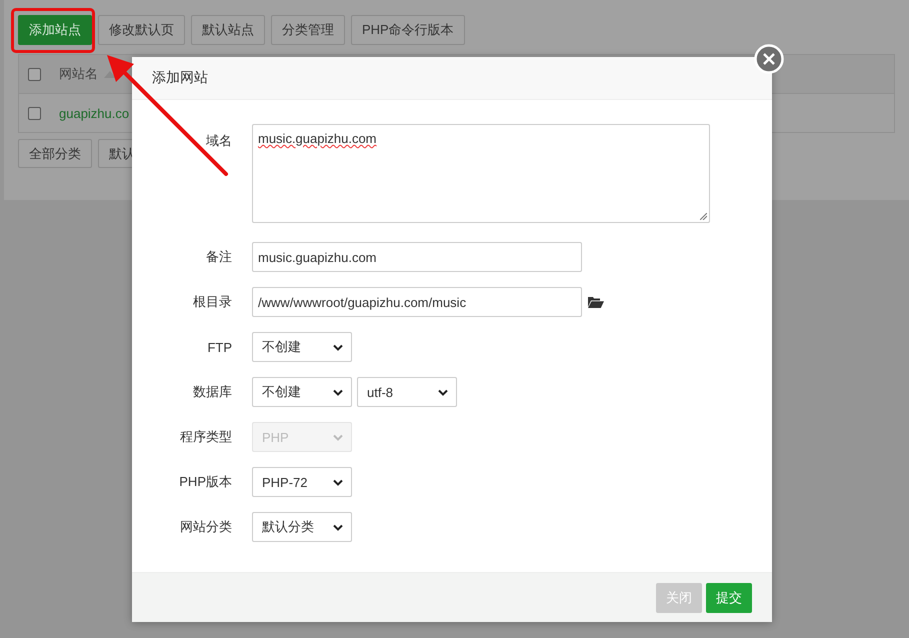 The image size is (909, 638). Describe the element at coordinates (407, 392) in the screenshot. I see `select-dropdown: utf-8` at that location.